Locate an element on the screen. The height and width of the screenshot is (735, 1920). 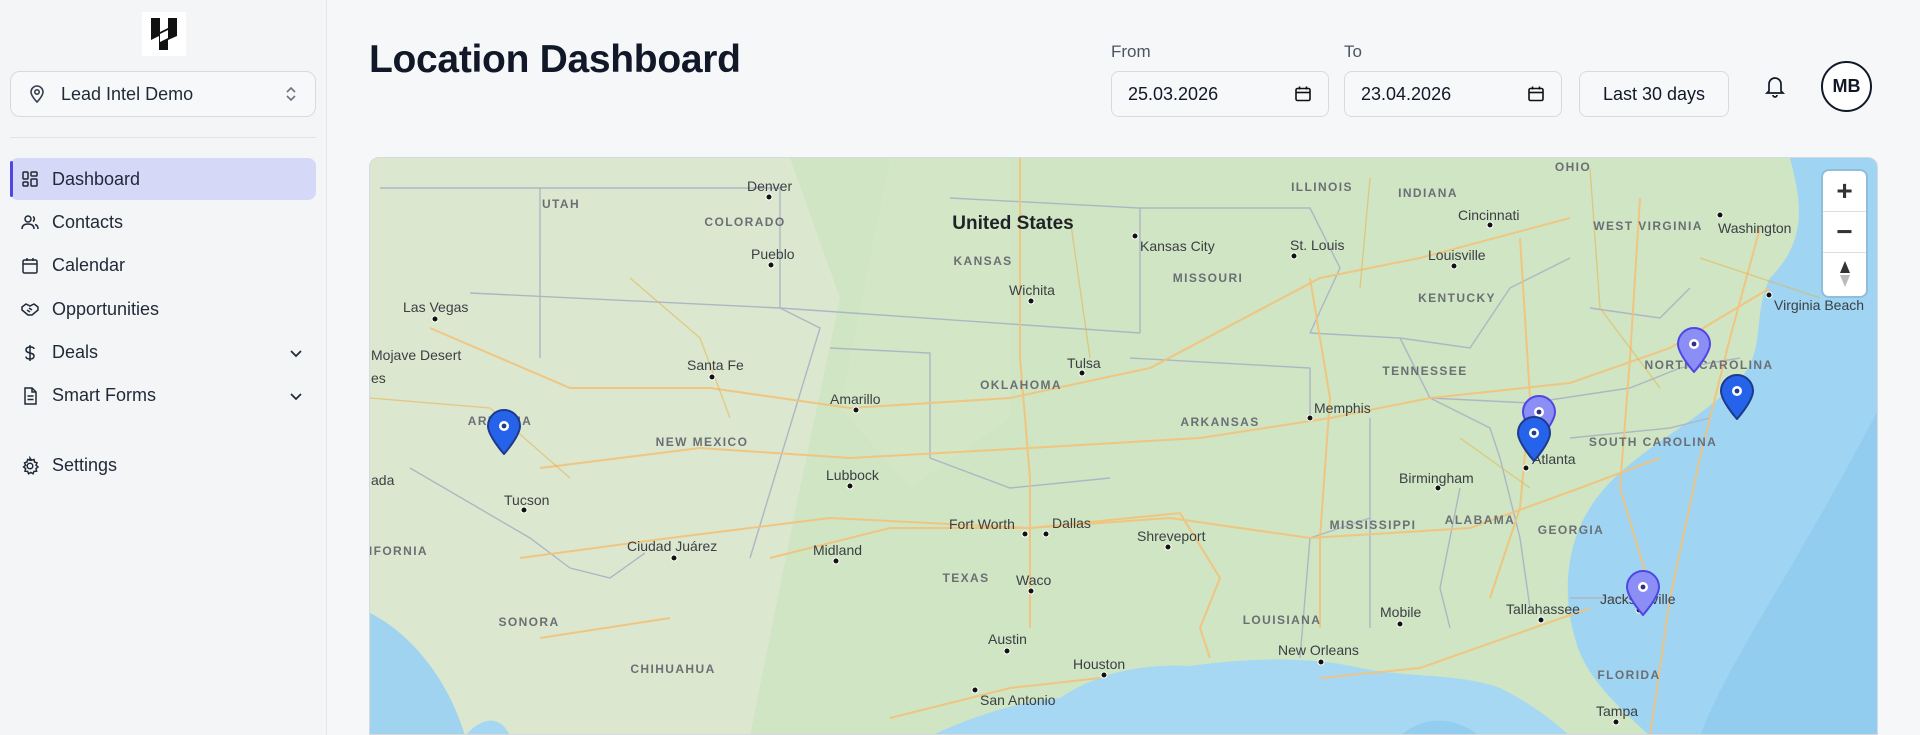
city-label: Austin is located at coordinates (1007, 639).